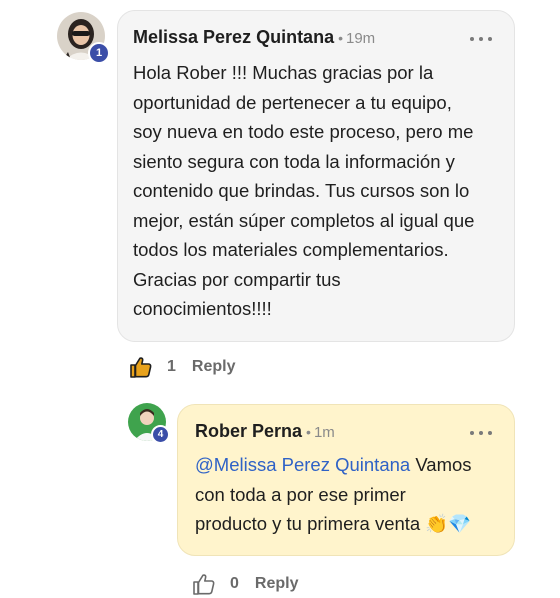 The image size is (560, 598). Describe the element at coordinates (300, 494) in the screenshot. I see `reply-line: con toda a por ese primer` at that location.